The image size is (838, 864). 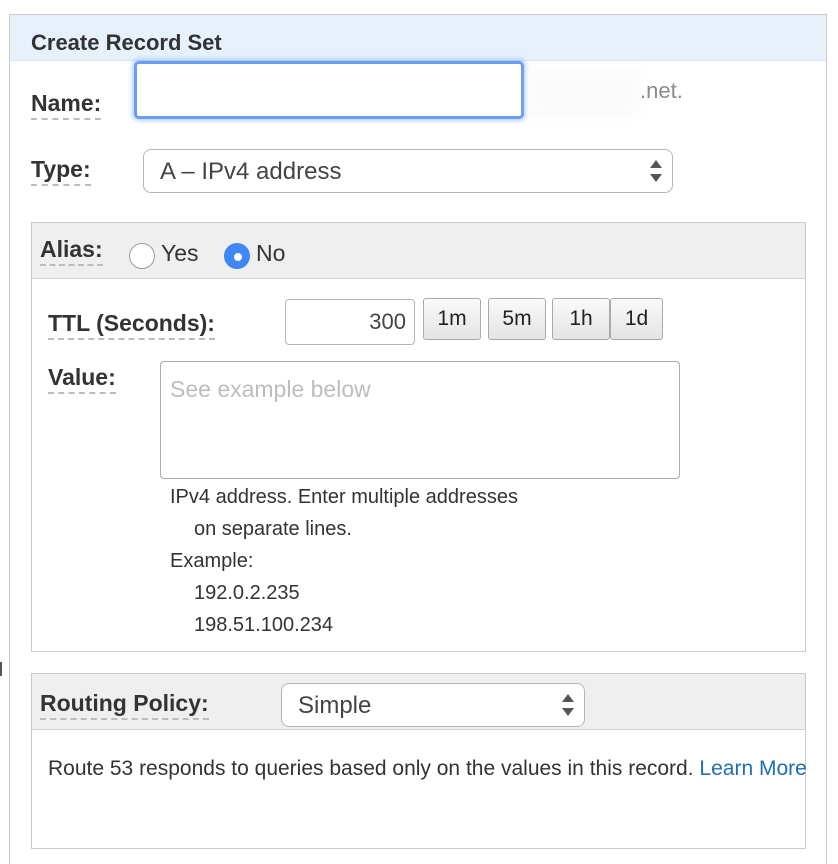 I want to click on ttl-input, so click(x=350, y=322).